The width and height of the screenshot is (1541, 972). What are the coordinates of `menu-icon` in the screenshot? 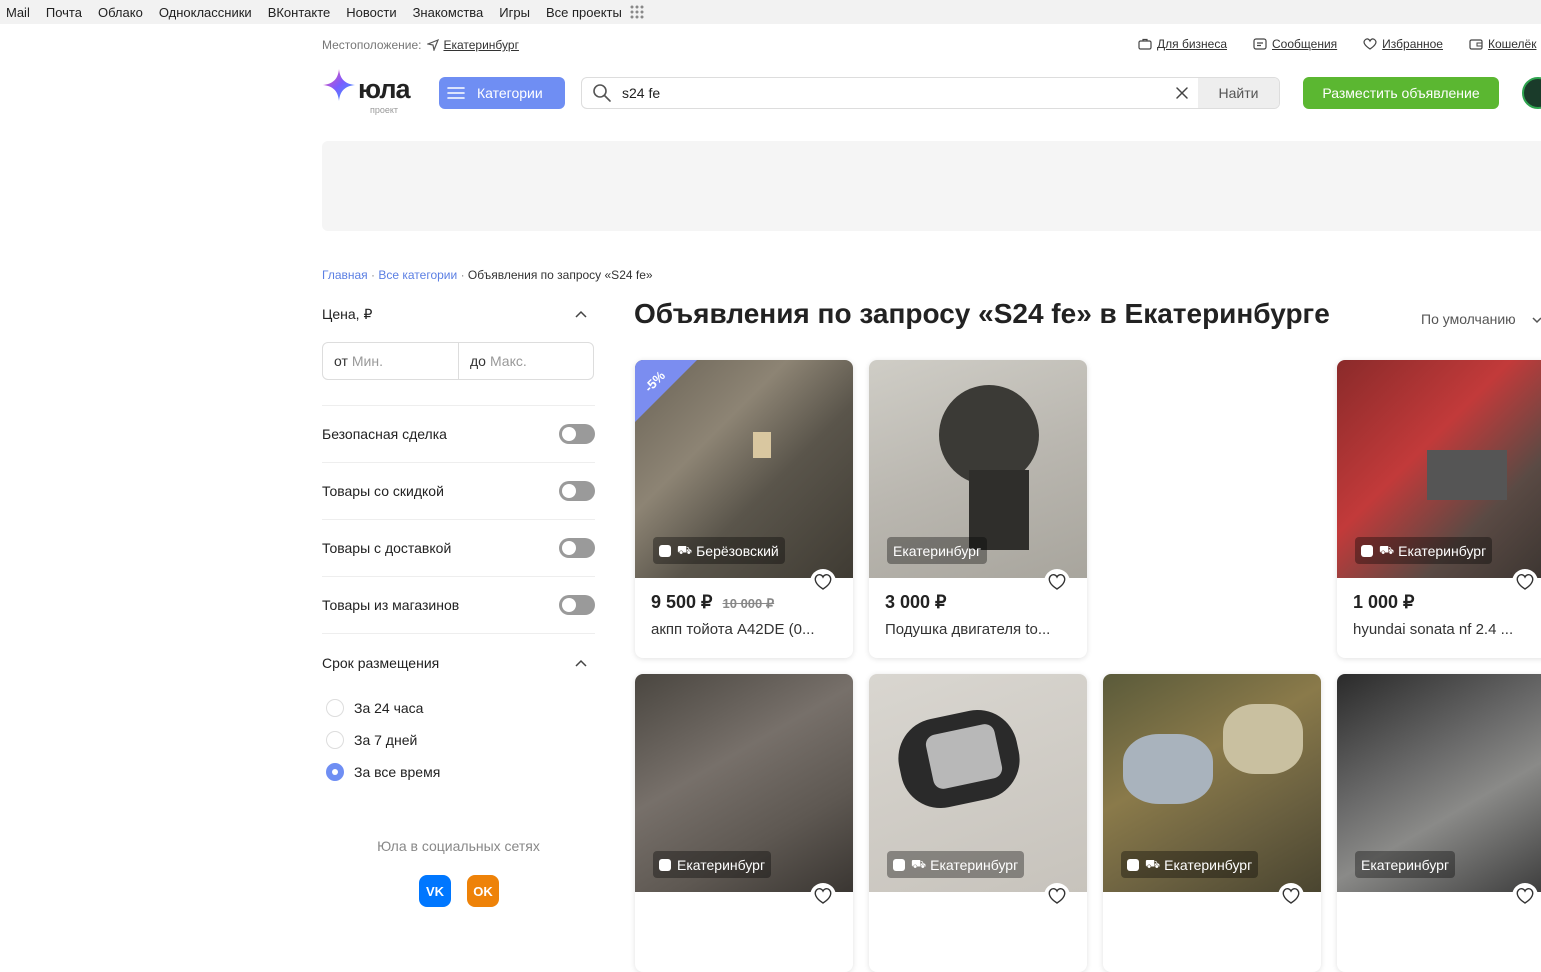 It's located at (456, 93).